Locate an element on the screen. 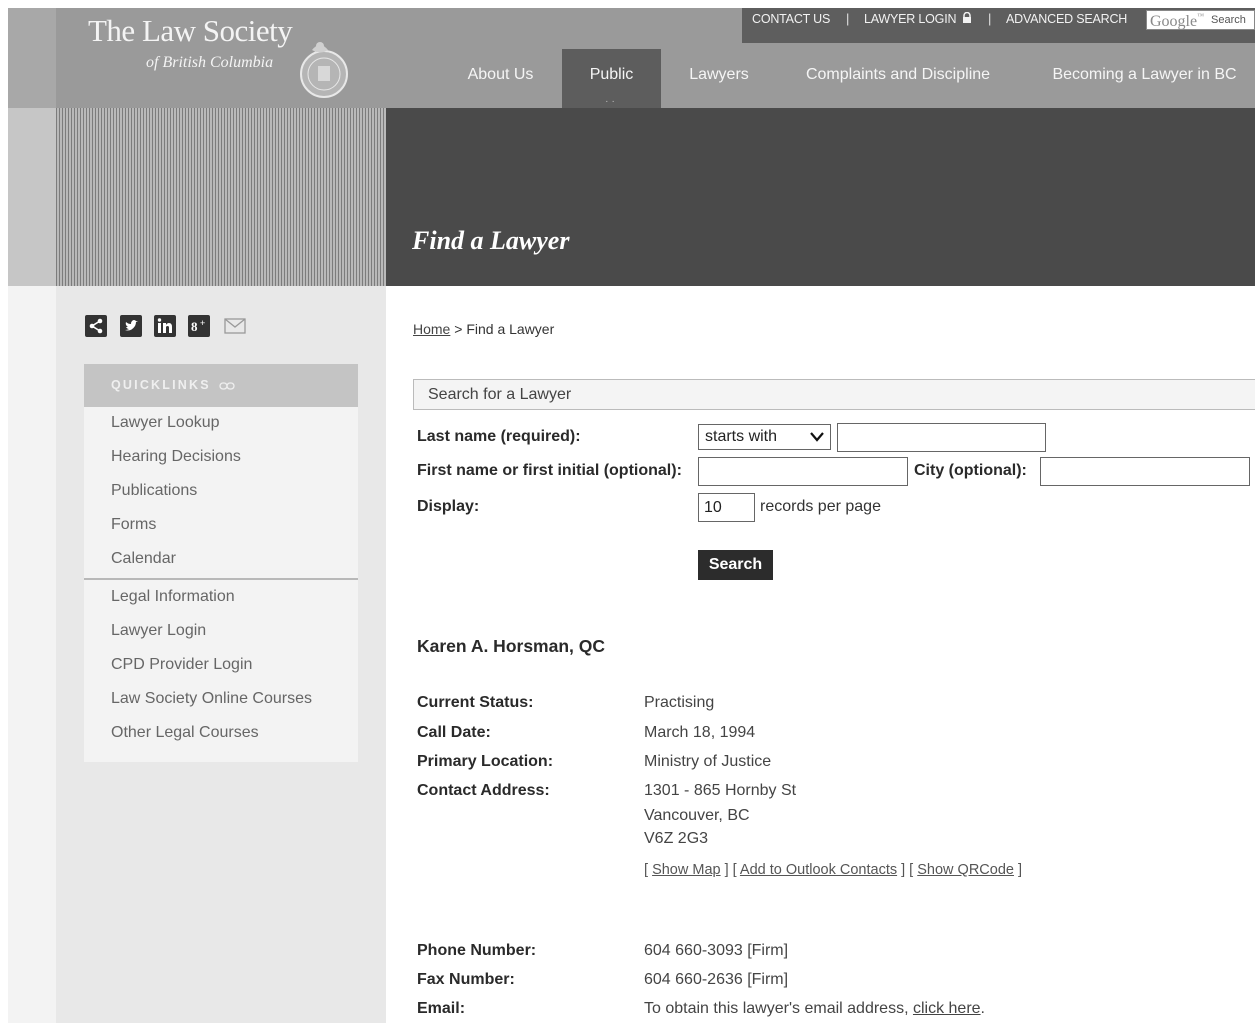  breadcrumb-current: Find a Lawyer is located at coordinates (510, 329).